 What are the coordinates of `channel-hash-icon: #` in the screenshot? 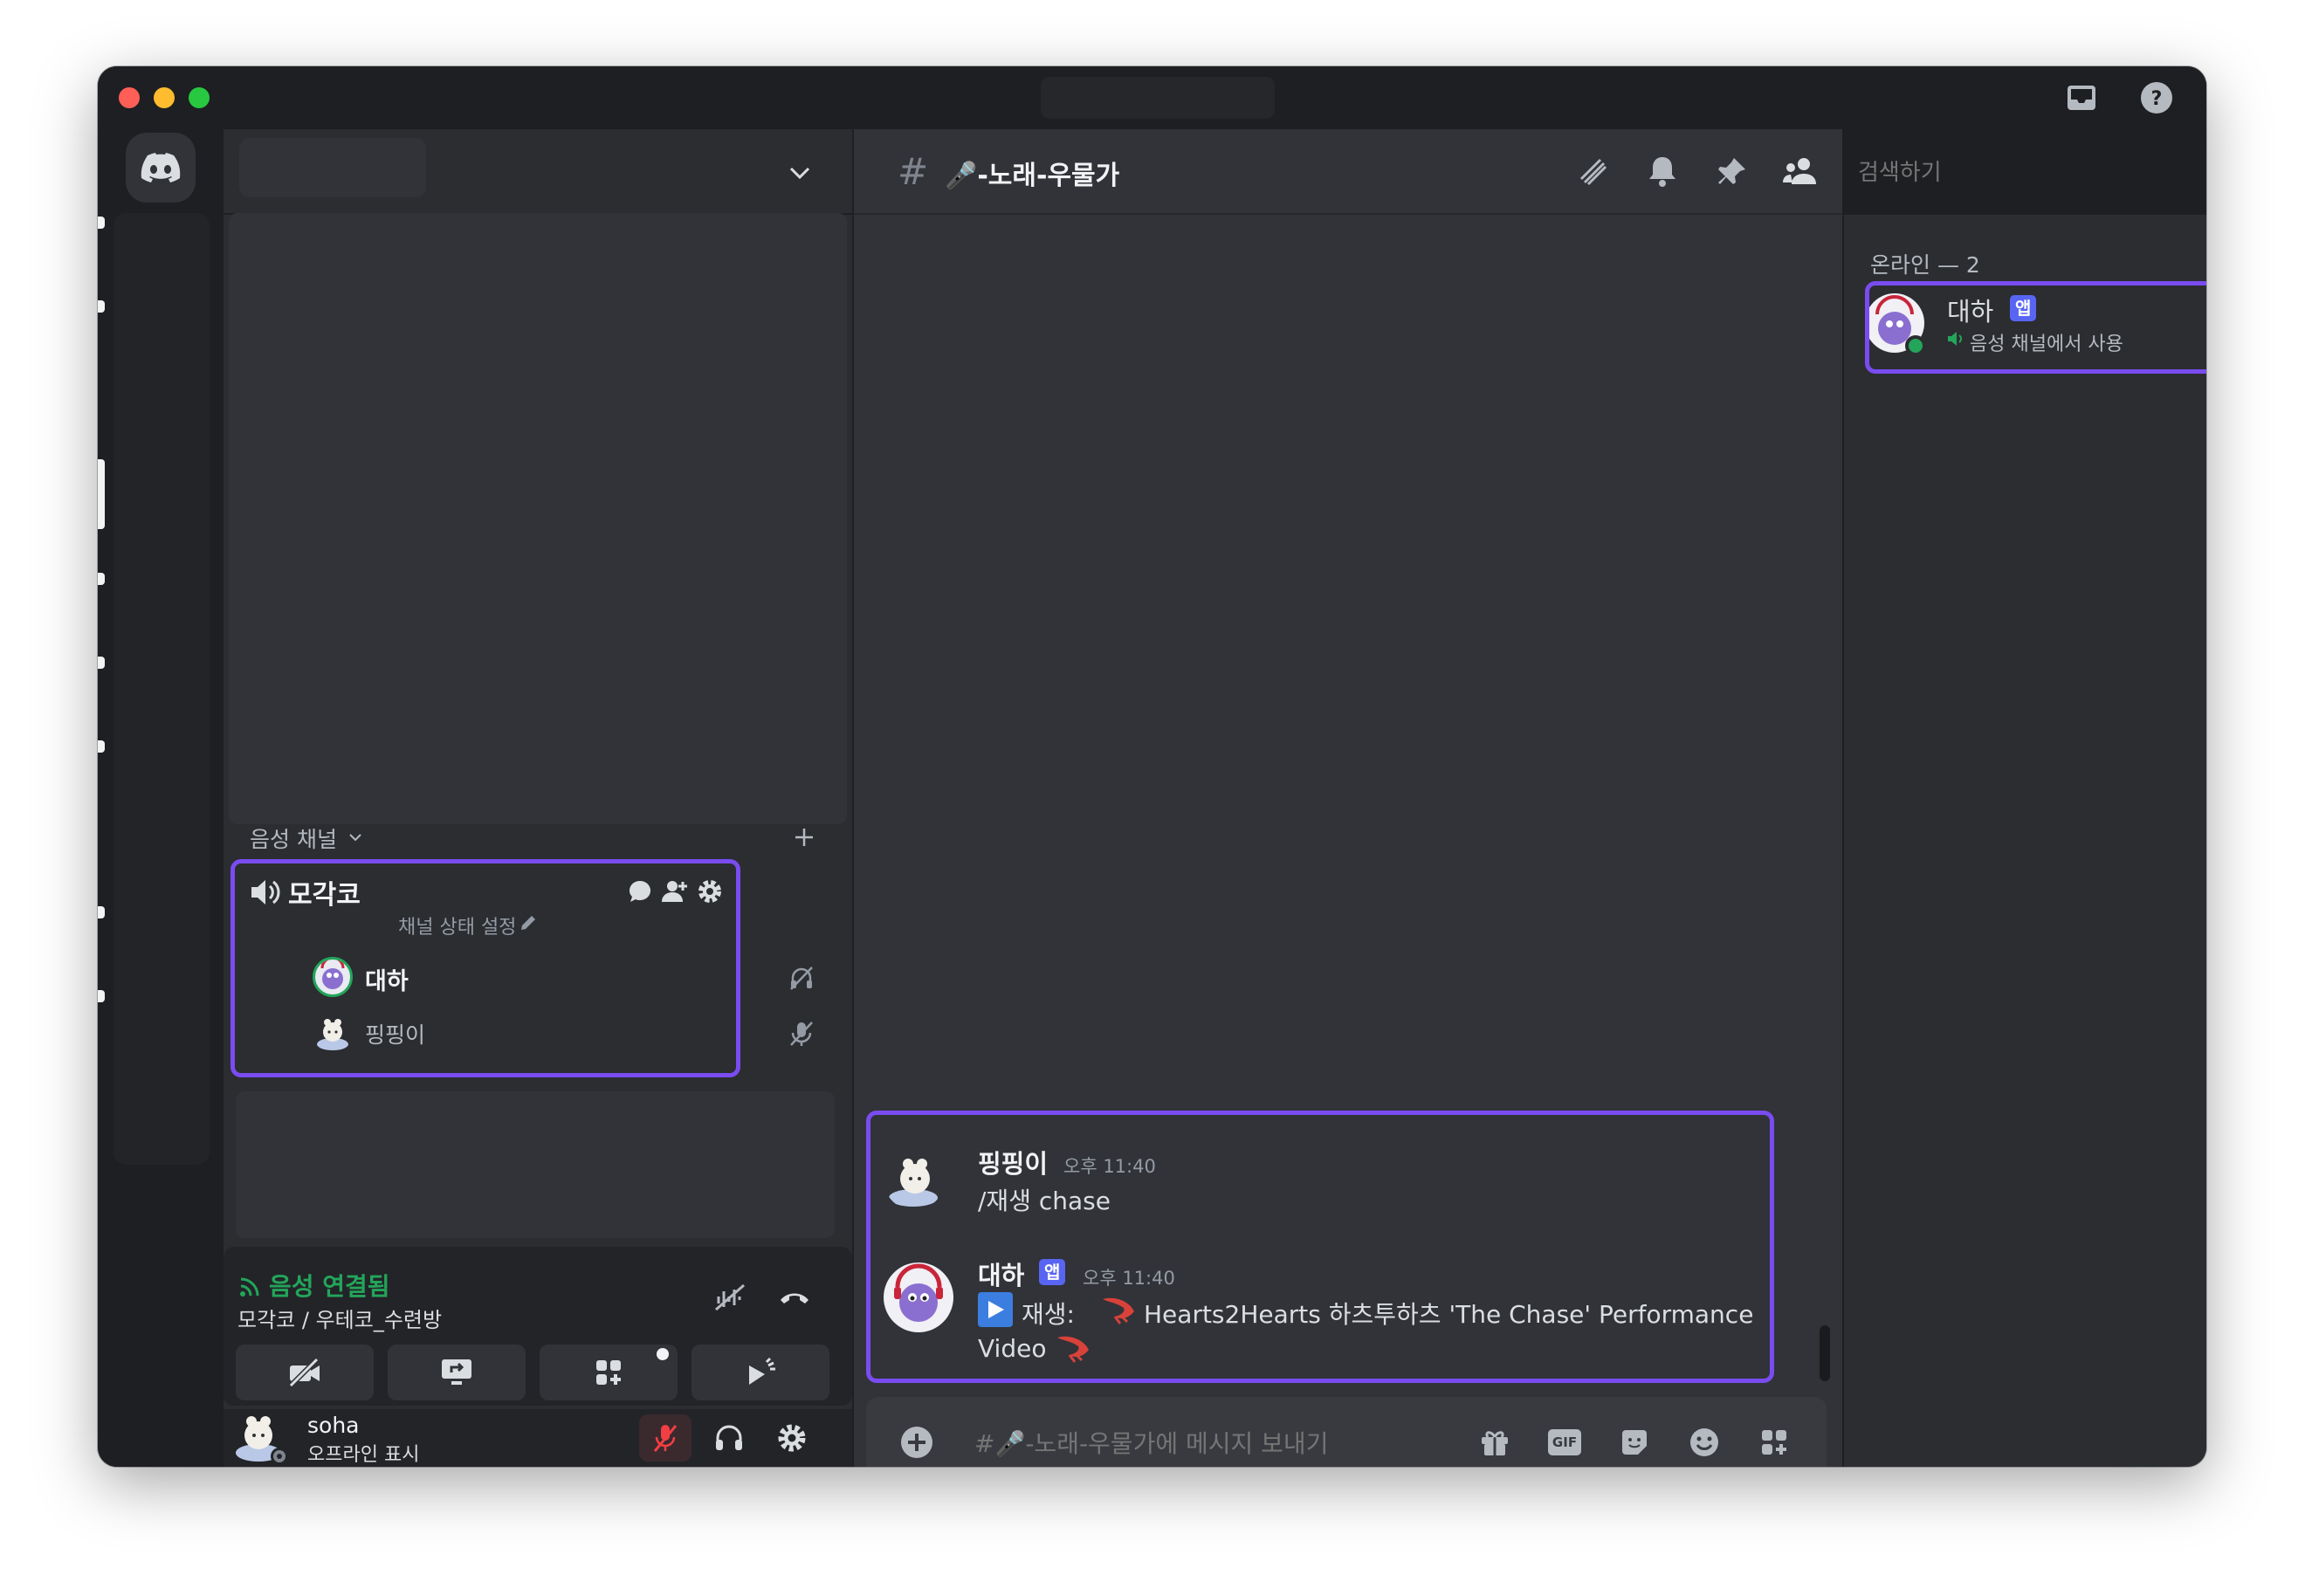 It's located at (914, 172).